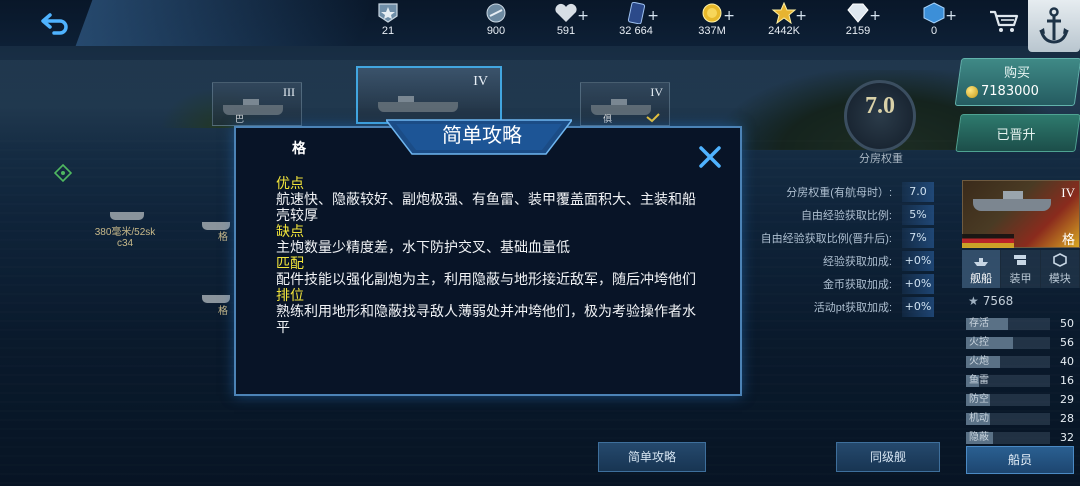 The image size is (1080, 486). What do you see at coordinates (1068, 192) in the screenshot?
I see `ship-card-tier: IV` at bounding box center [1068, 192].